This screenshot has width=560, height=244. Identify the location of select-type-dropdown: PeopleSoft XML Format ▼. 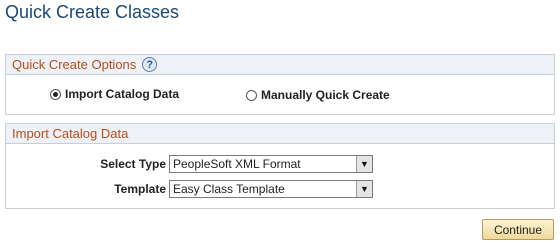
(271, 164).